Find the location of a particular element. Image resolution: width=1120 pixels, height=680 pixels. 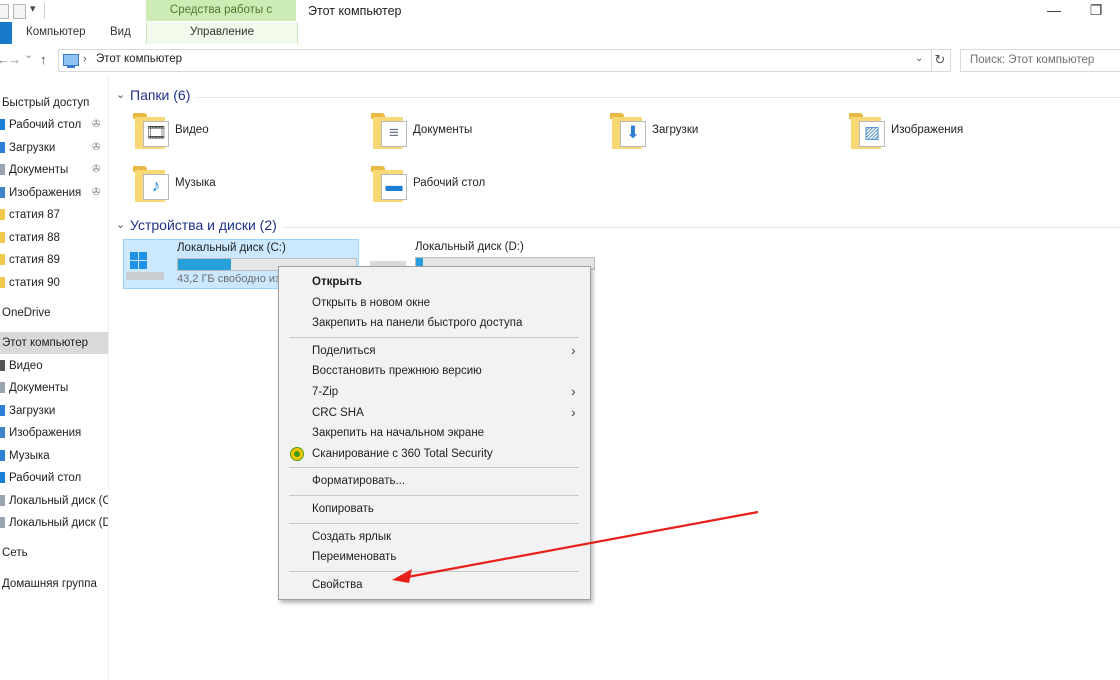

sidebar-item: Видео is located at coordinates (54, 366).